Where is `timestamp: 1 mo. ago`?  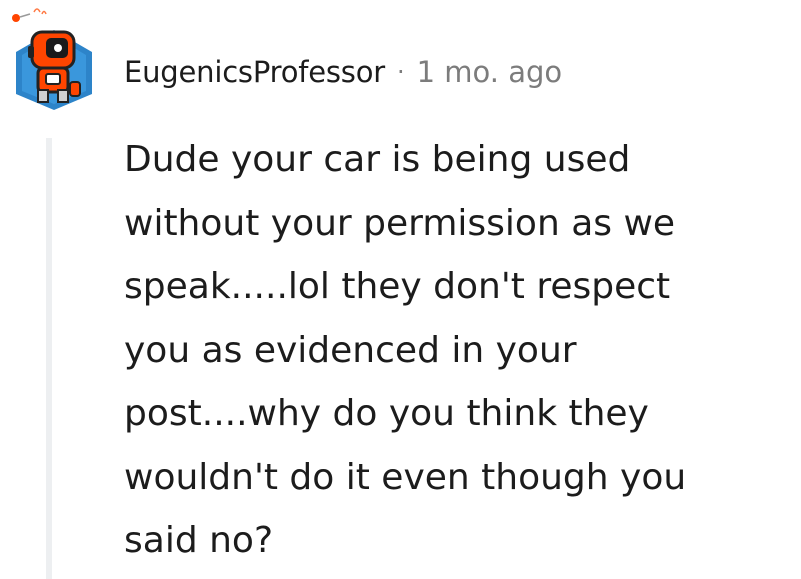 timestamp: 1 mo. ago is located at coordinates (490, 72).